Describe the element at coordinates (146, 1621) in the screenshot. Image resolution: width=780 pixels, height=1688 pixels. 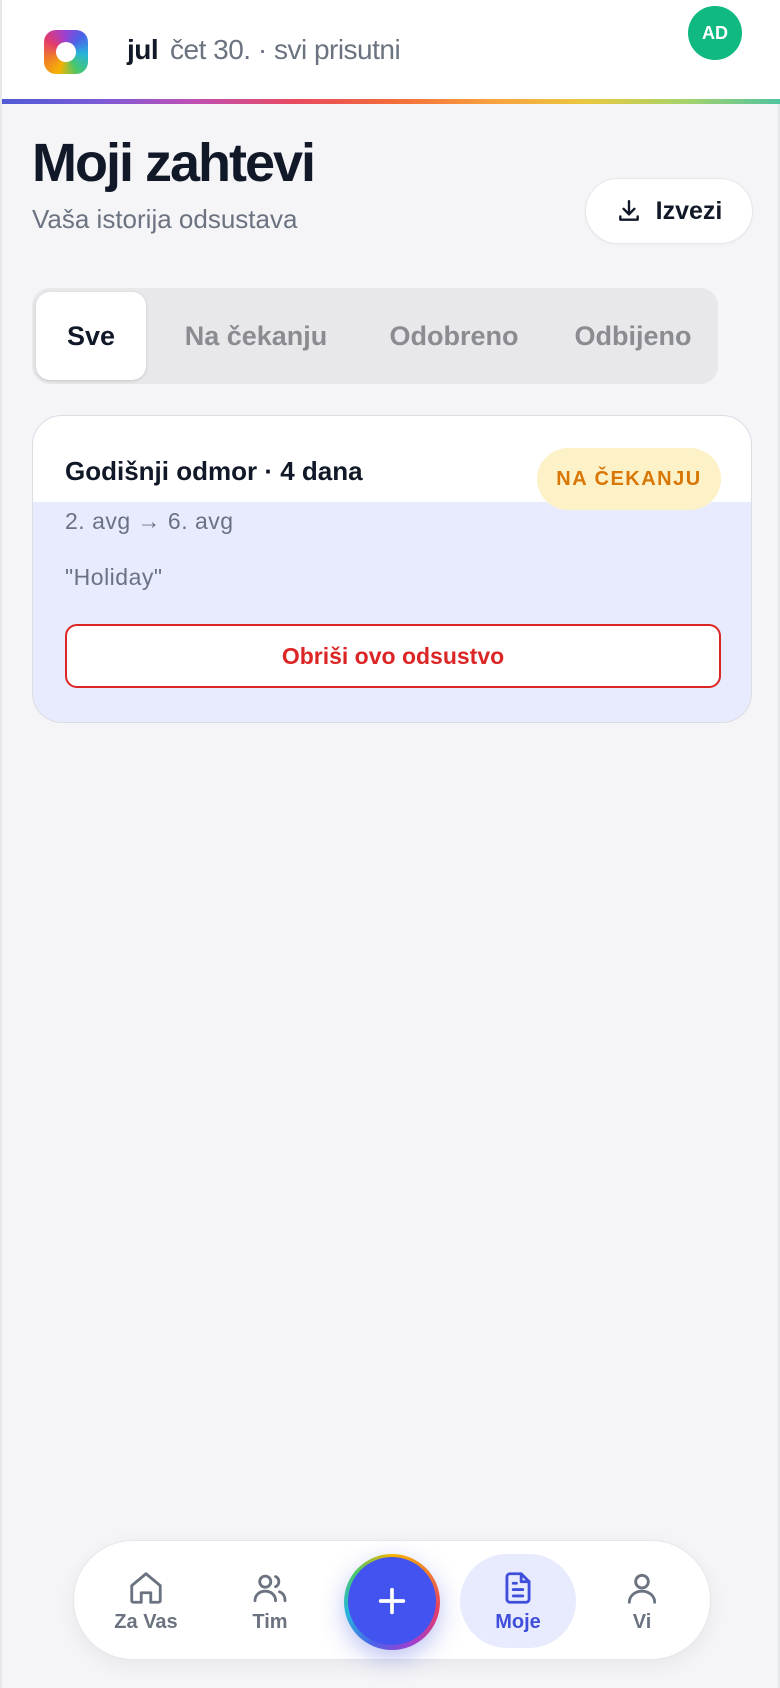
I see `nav-item-label: Za Vas` at that location.